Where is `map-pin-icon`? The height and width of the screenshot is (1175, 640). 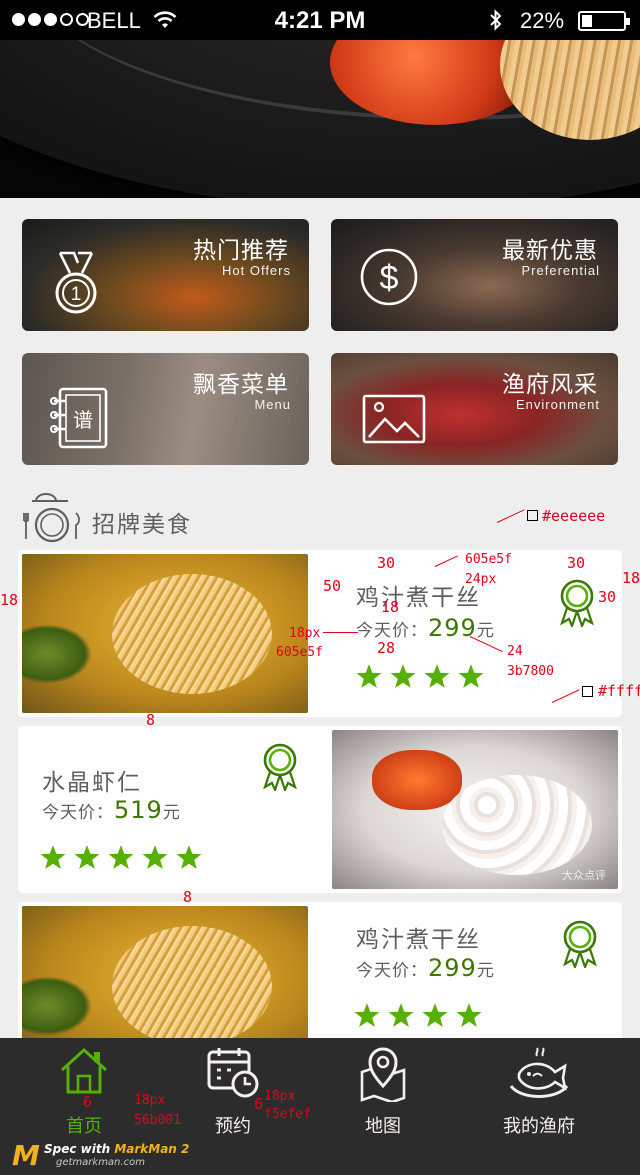
map-pin-icon is located at coordinates (383, 1074).